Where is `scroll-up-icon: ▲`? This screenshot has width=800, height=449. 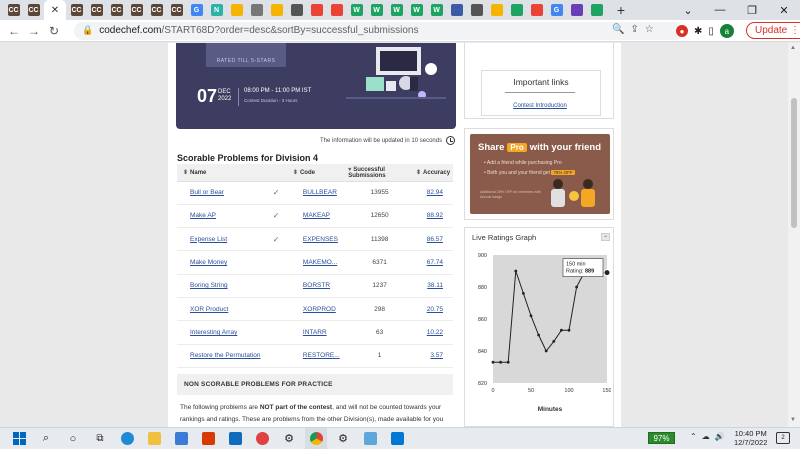 scroll-up-icon: ▲ is located at coordinates (793, 48).